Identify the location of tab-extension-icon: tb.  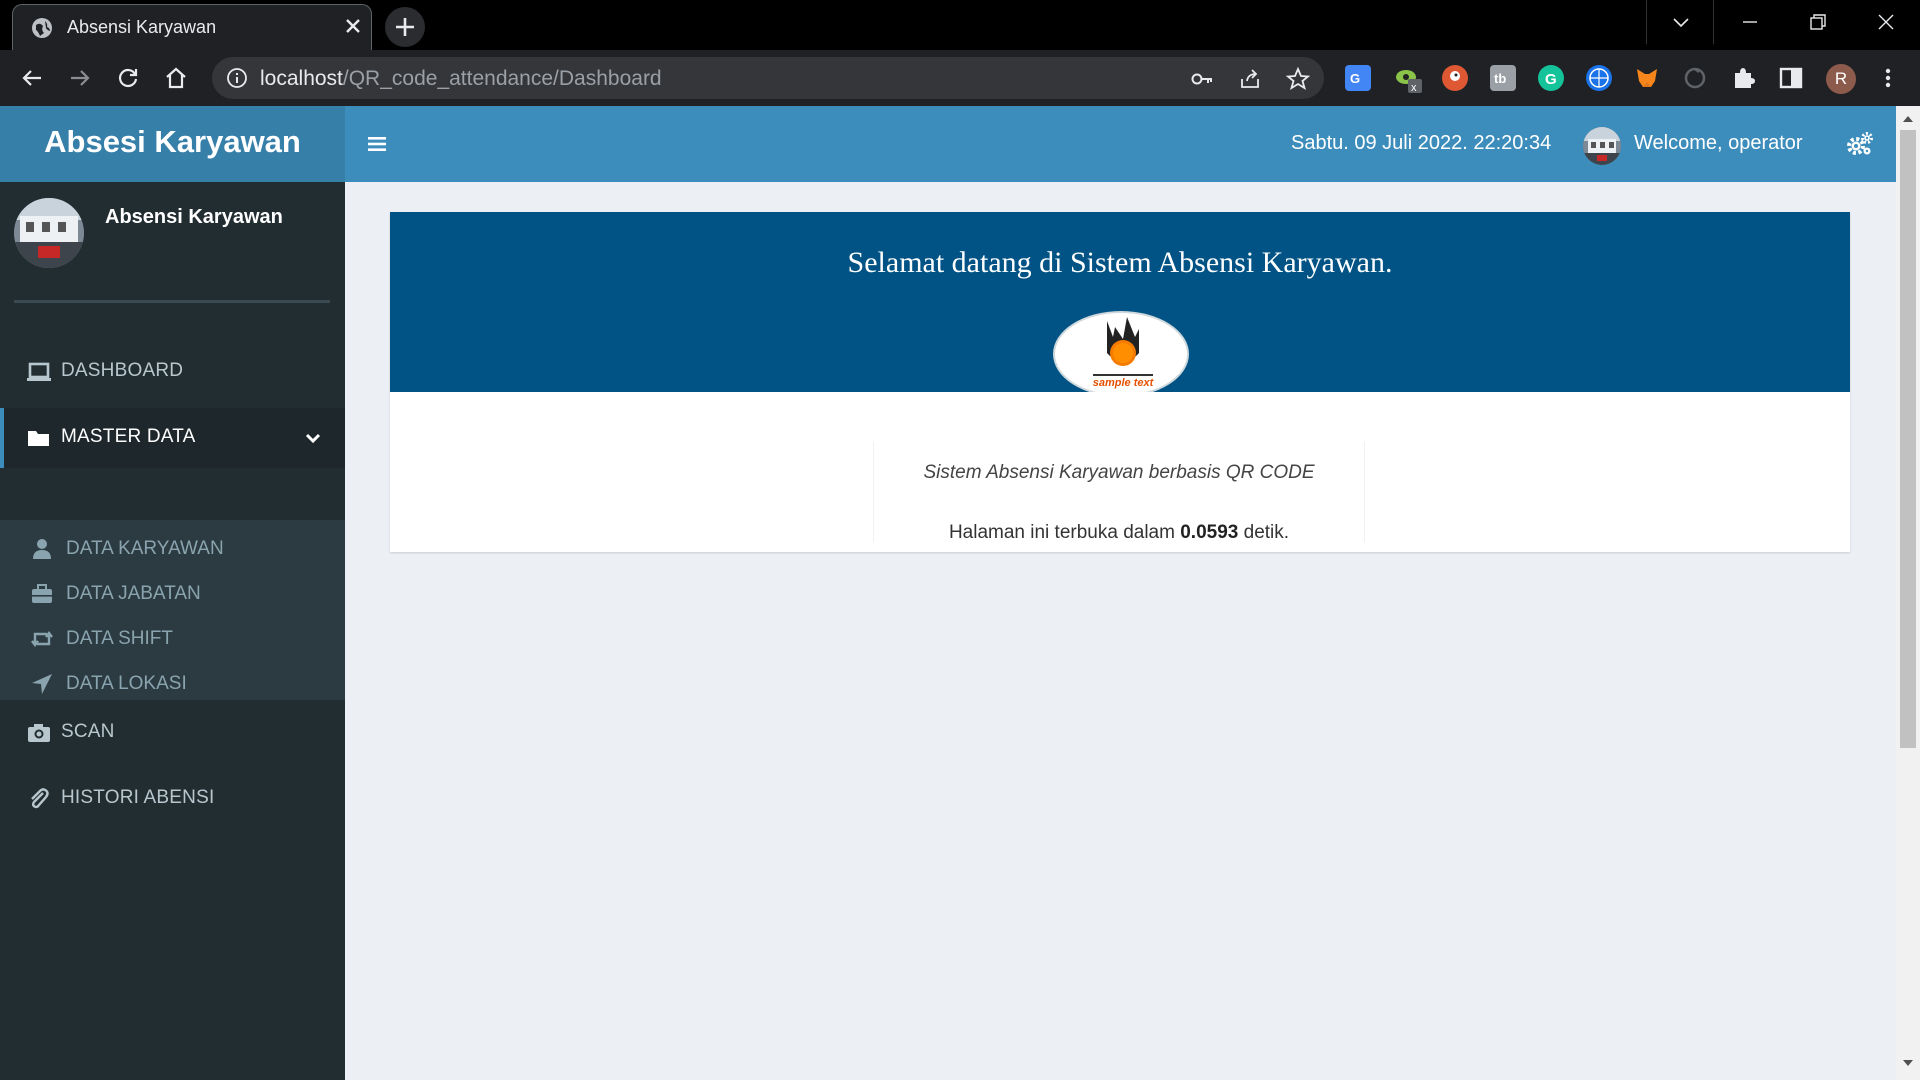
(1503, 78).